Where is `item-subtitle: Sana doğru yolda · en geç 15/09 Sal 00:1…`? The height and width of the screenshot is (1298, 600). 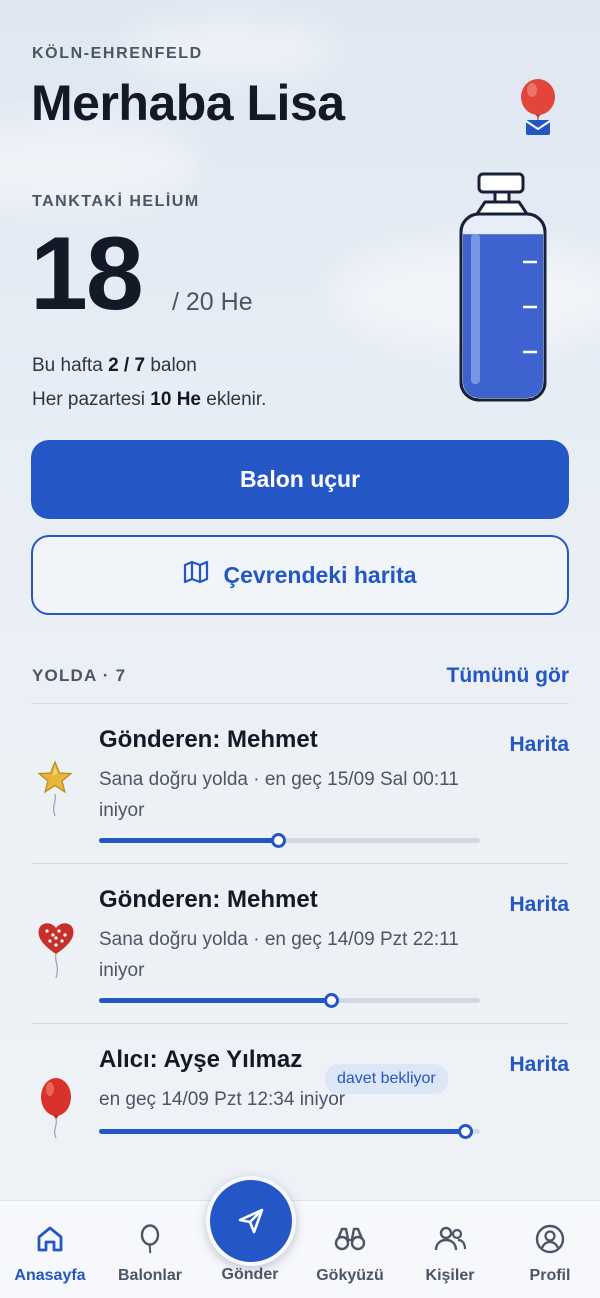
item-subtitle: Sana doğru yolda · en geç 15/09 Sal 00:1… is located at coordinates (279, 795).